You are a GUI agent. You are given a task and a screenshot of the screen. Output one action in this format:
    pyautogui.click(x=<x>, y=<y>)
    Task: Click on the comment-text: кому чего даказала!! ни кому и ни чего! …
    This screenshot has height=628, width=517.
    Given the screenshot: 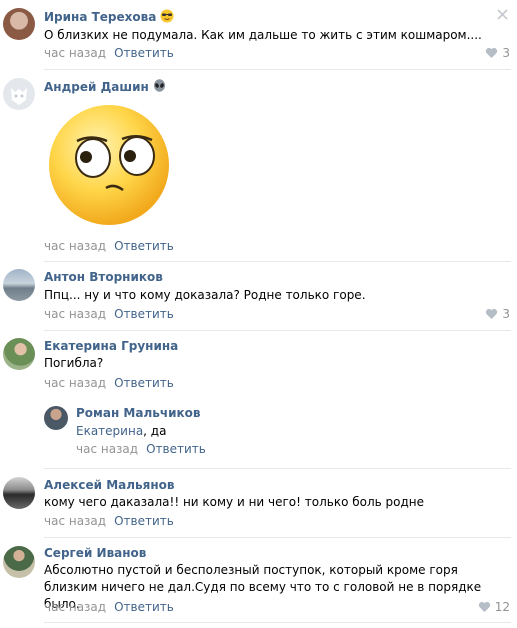 What is the action you would take?
    pyautogui.click(x=234, y=502)
    